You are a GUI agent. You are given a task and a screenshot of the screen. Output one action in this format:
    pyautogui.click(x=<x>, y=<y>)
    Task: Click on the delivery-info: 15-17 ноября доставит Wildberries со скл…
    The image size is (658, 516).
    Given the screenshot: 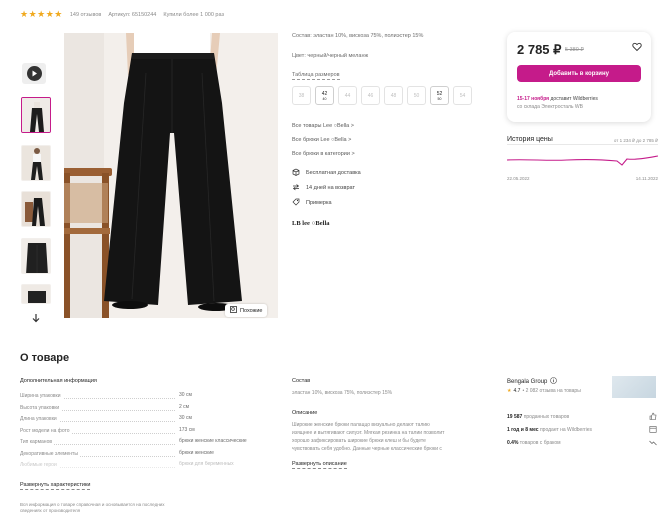 What is the action you would take?
    pyautogui.click(x=557, y=103)
    